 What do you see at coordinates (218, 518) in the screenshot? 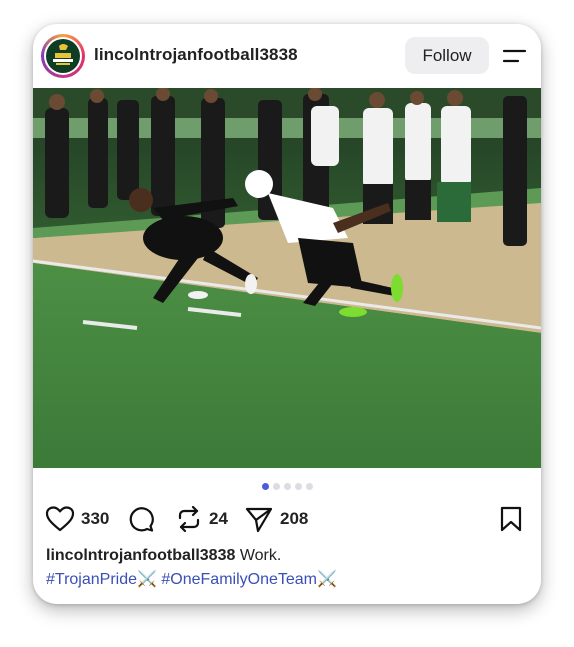
I see `repost-count: 24` at bounding box center [218, 518].